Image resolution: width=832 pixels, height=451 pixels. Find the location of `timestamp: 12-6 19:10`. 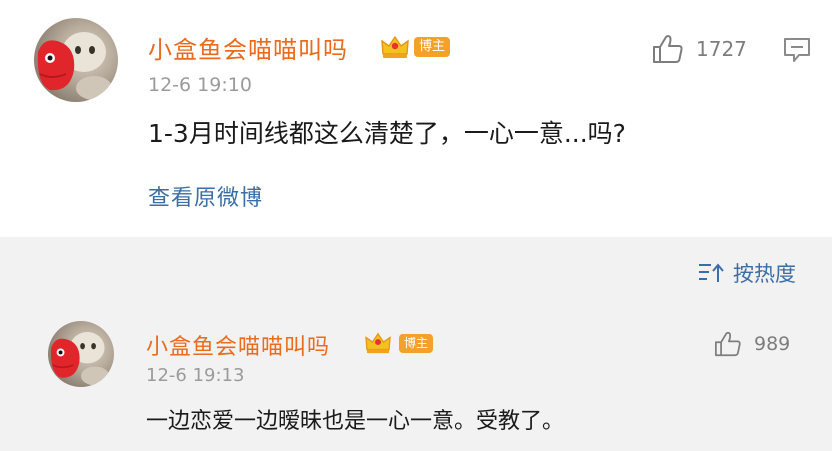

timestamp: 12-6 19:10 is located at coordinates (200, 85).